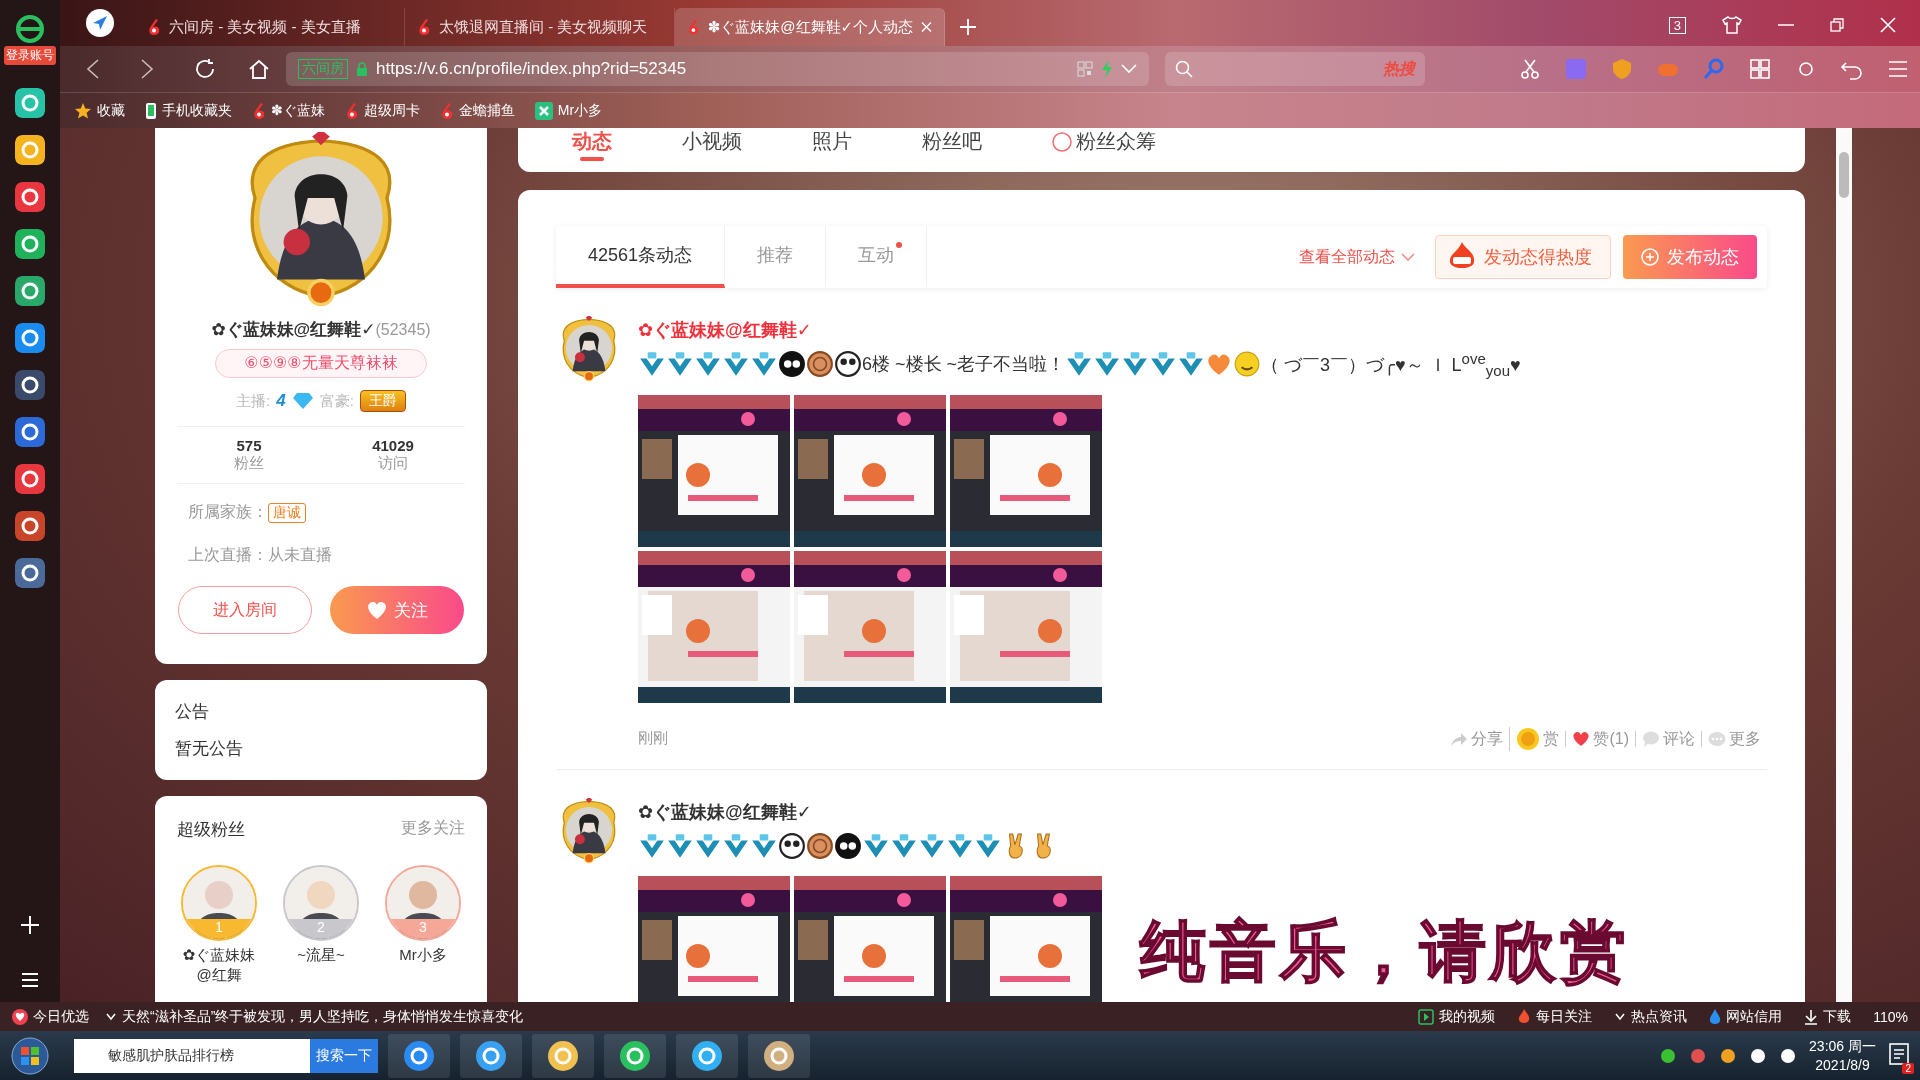 The height and width of the screenshot is (1080, 1920). What do you see at coordinates (100, 23) in the screenshot?
I see `compass-icon` at bounding box center [100, 23].